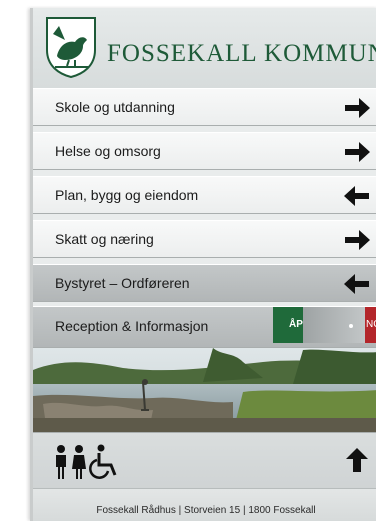  I want to click on restroom-icons, so click(86, 461).